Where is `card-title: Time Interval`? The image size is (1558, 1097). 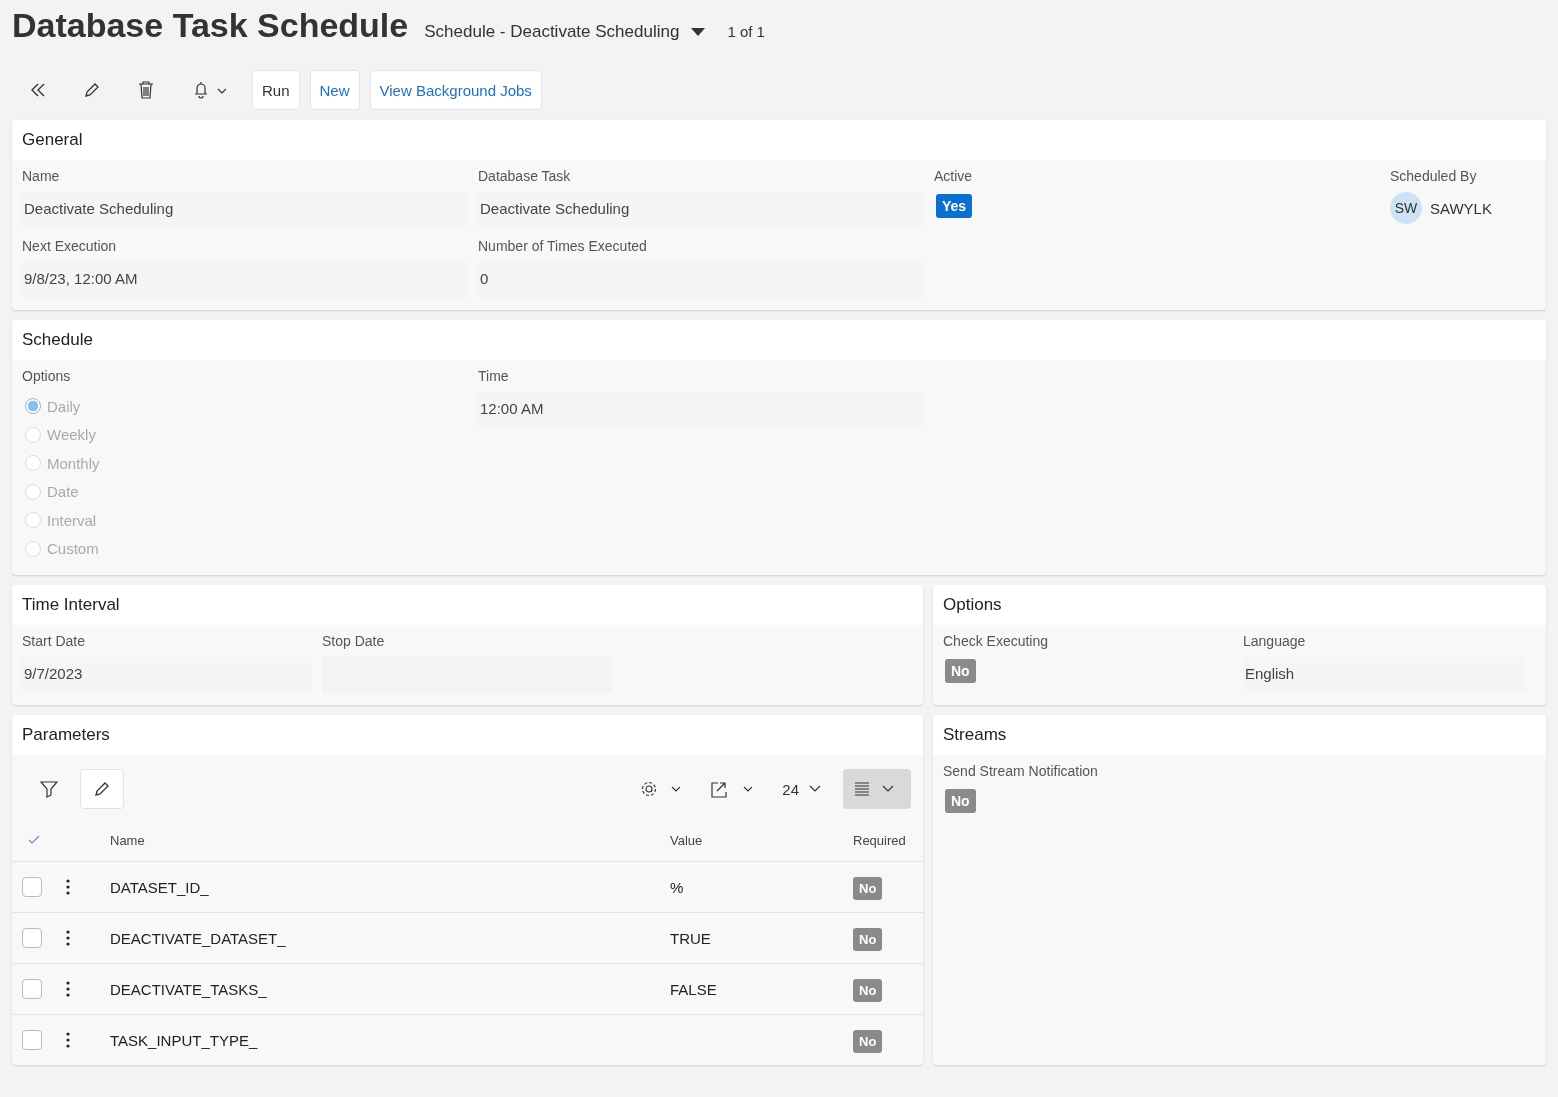 card-title: Time Interval is located at coordinates (467, 605).